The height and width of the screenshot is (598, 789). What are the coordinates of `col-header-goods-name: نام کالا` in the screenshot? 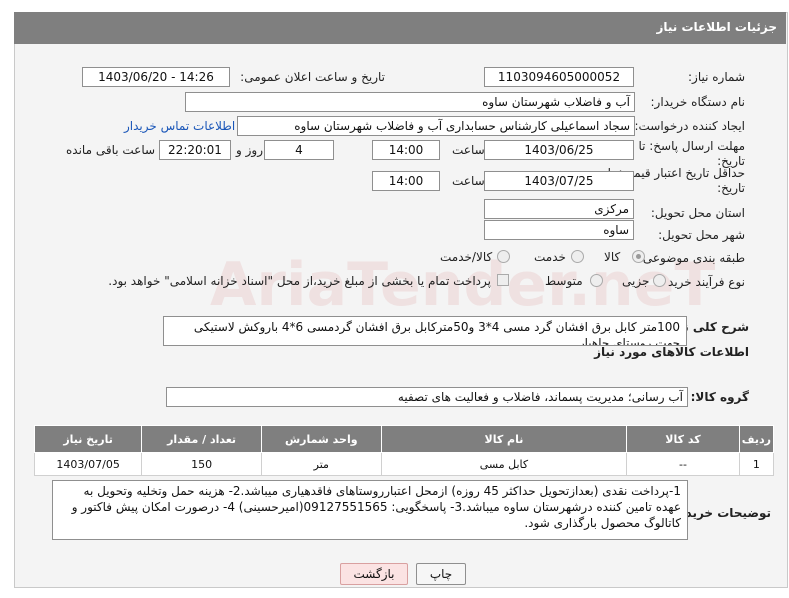 It's located at (504, 439).